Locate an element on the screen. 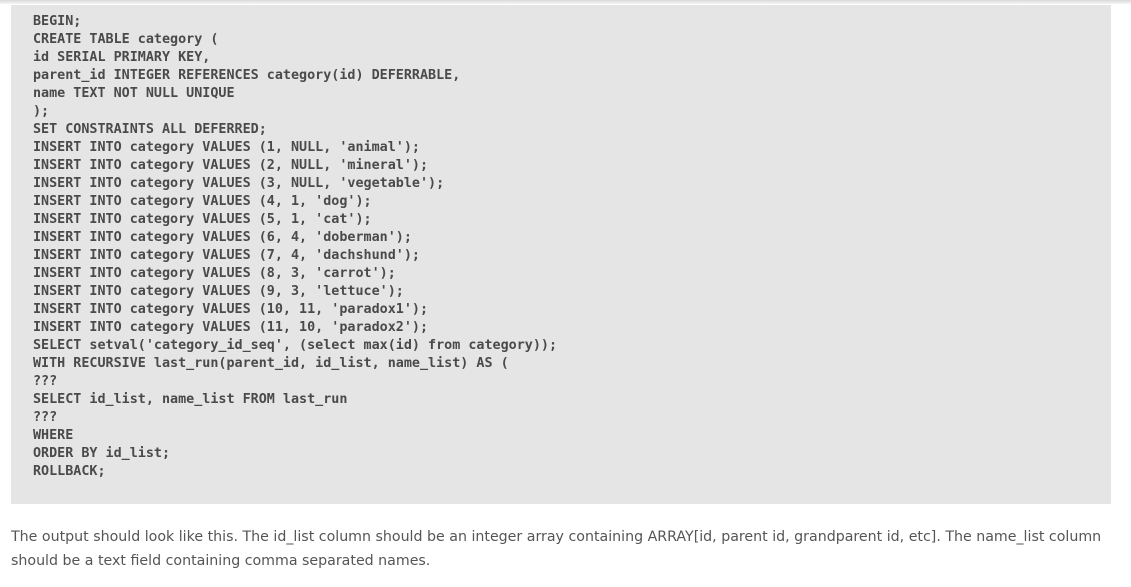  code-line: CREATE TABLE category ( is located at coordinates (126, 39).